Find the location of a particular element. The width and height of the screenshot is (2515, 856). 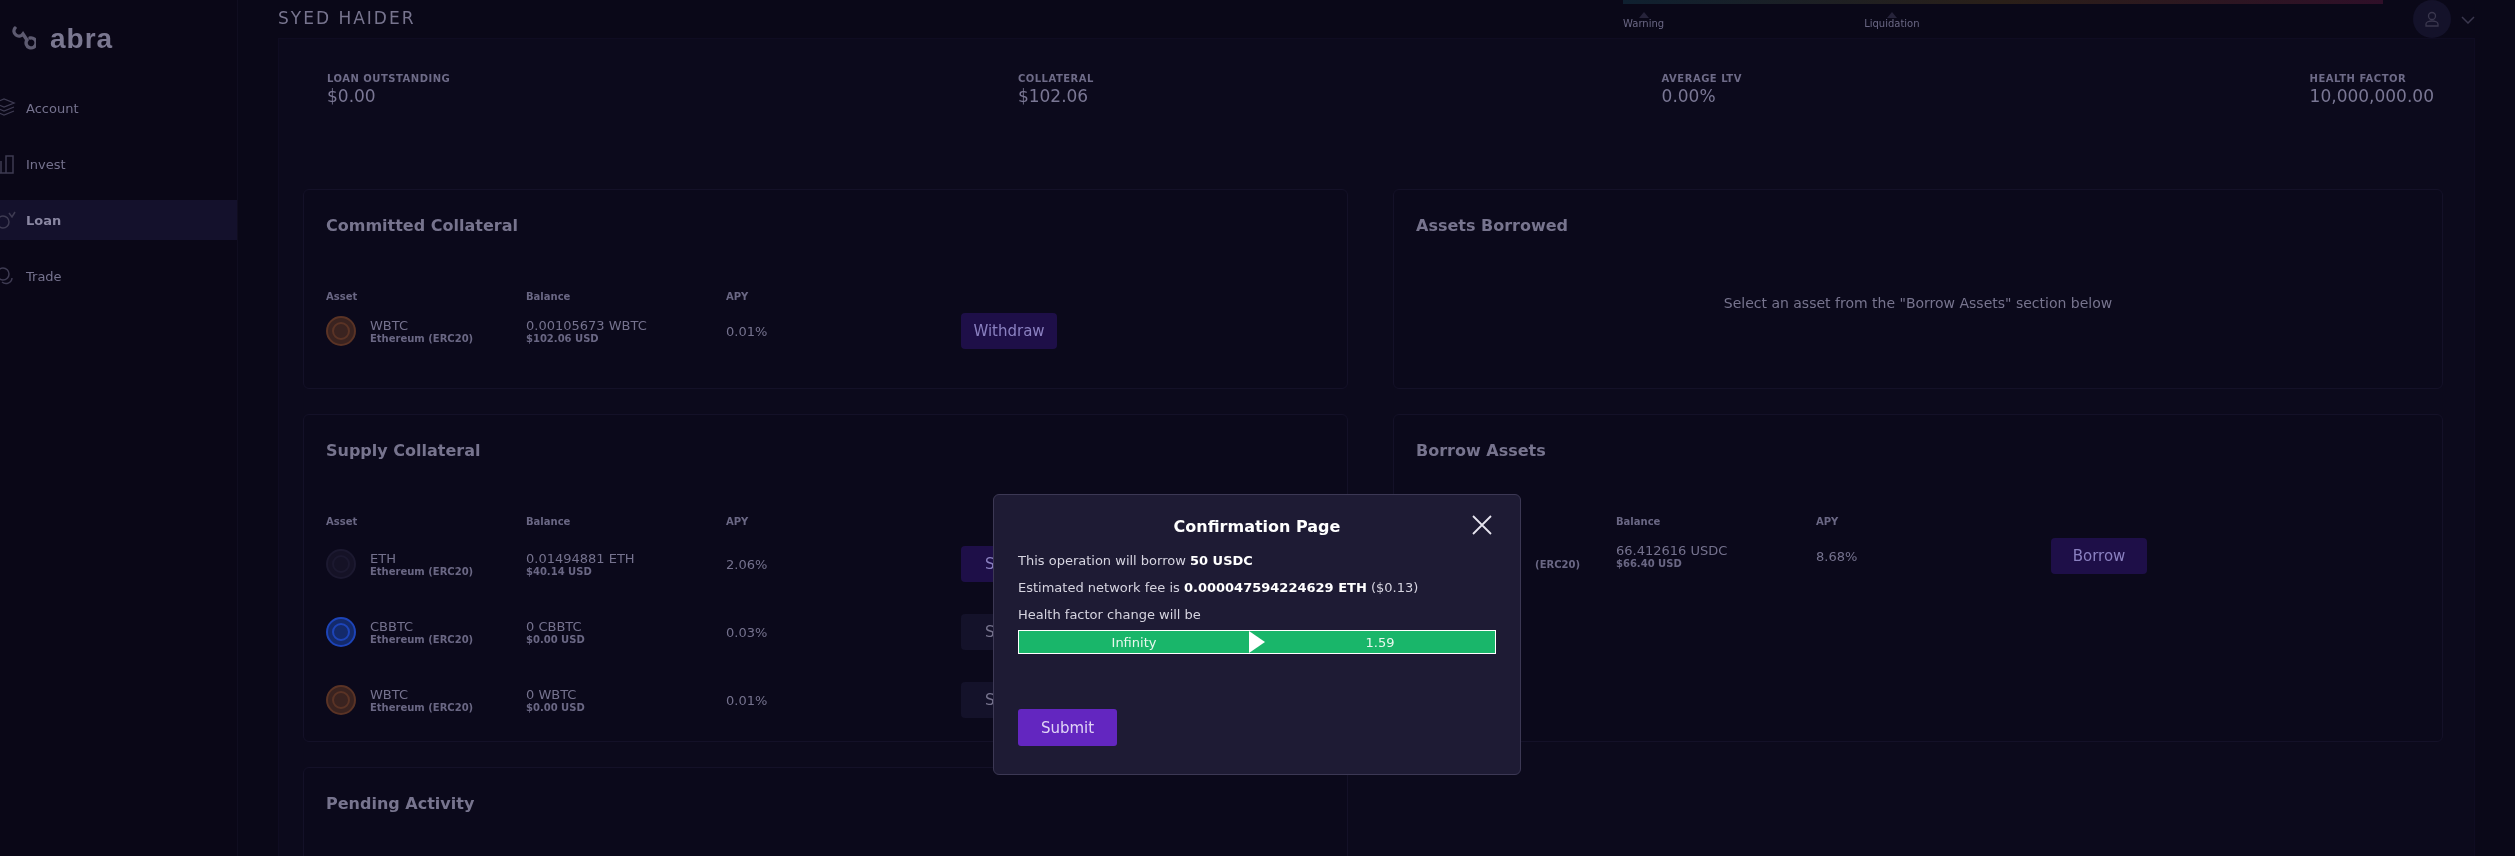

balance-amount: 0.01494881 ETH is located at coordinates (581, 558).